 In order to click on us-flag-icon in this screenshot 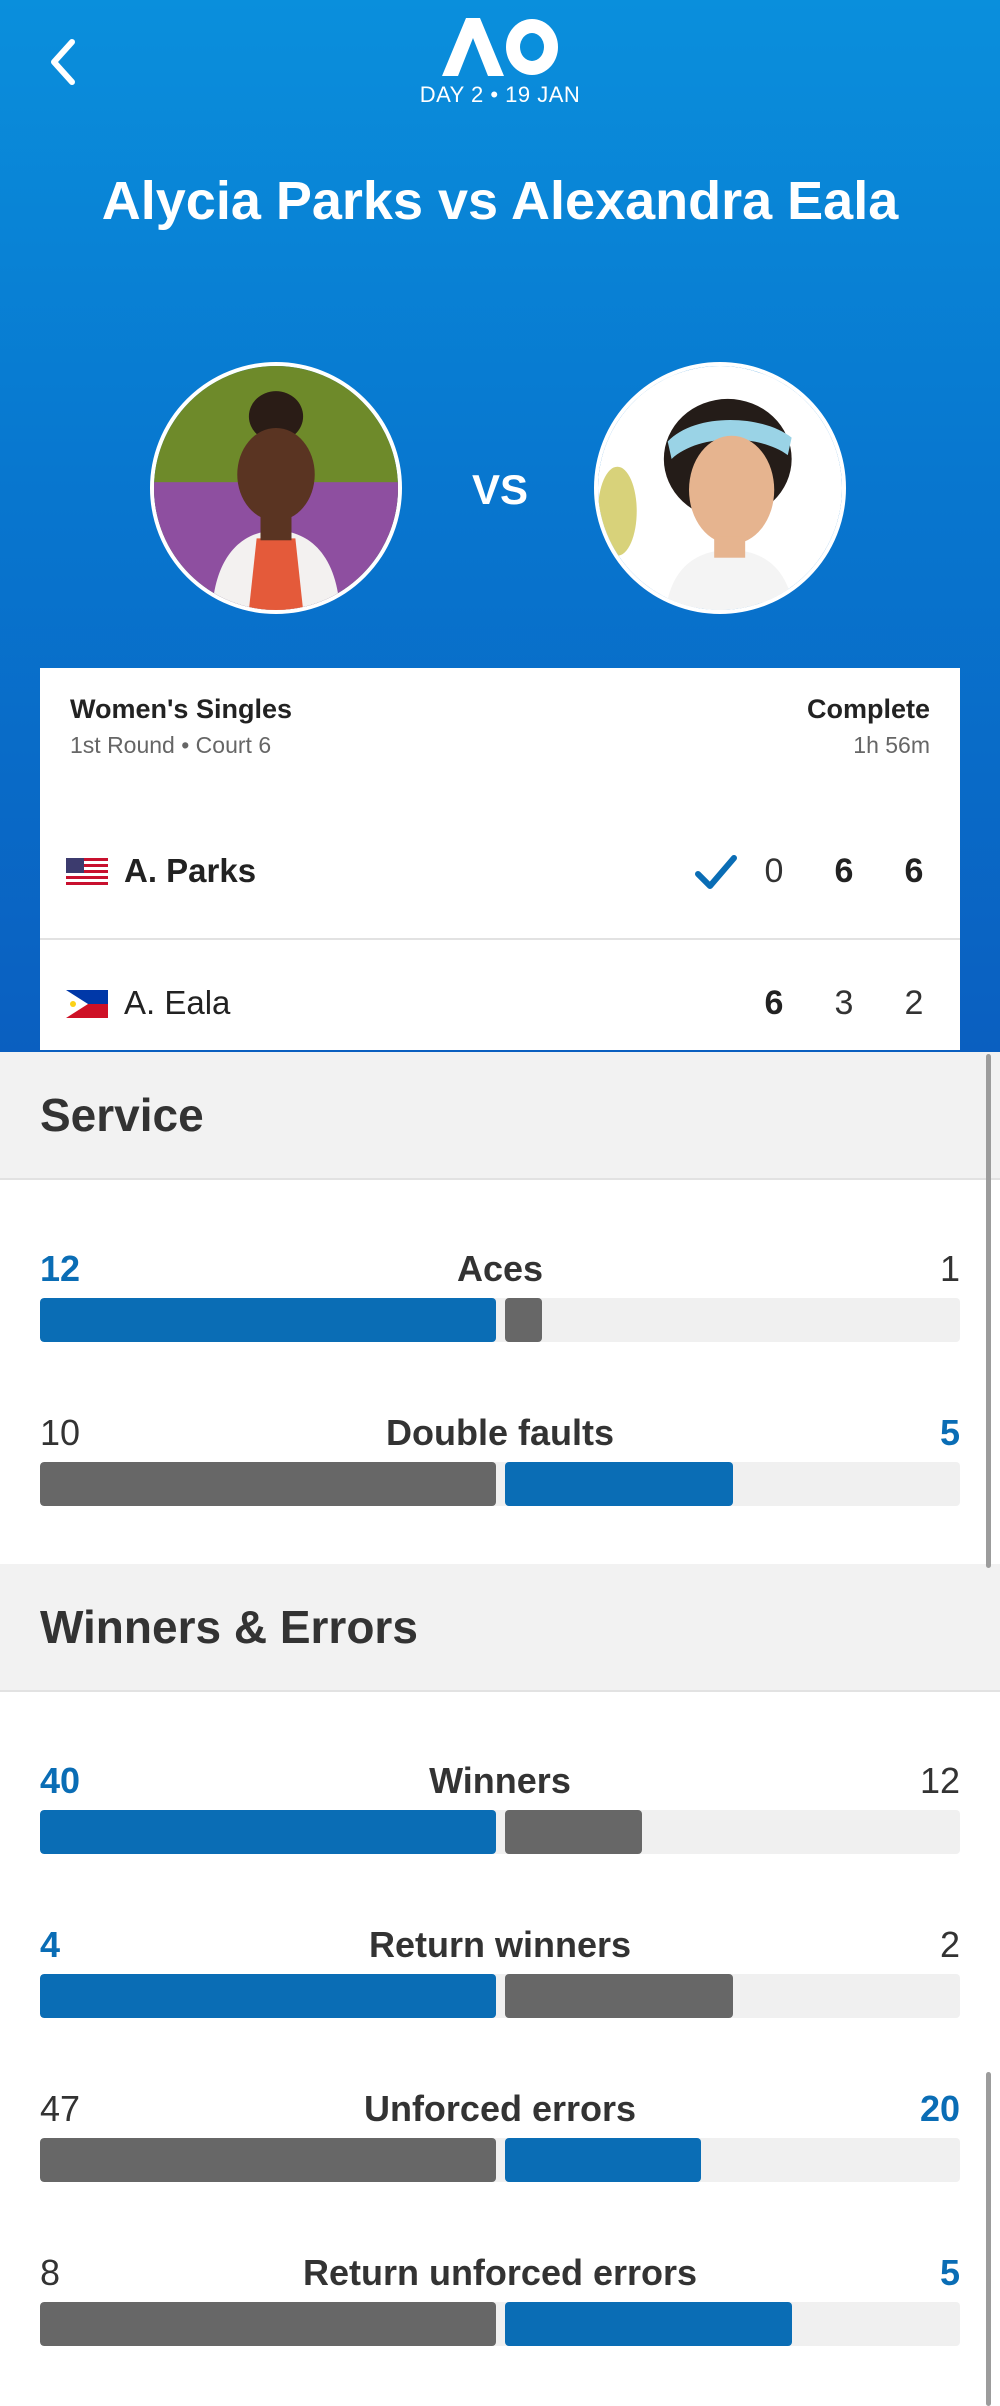, I will do `click(87, 872)`.